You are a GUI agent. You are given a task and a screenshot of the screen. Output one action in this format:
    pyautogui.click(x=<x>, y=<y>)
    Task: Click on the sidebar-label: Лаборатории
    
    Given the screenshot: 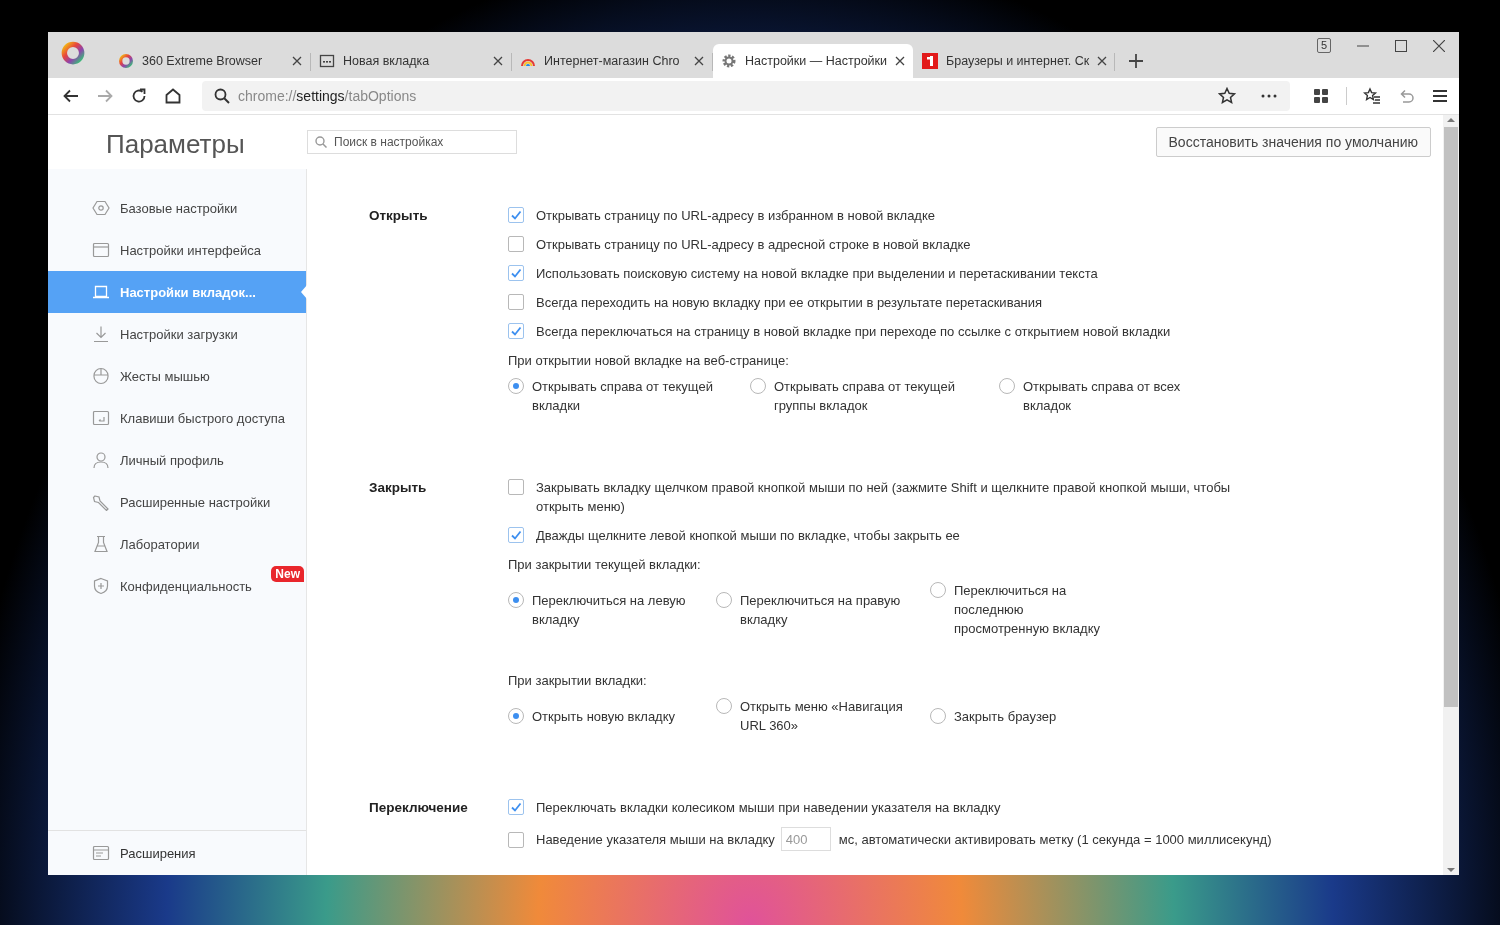 What is the action you would take?
    pyautogui.click(x=160, y=544)
    